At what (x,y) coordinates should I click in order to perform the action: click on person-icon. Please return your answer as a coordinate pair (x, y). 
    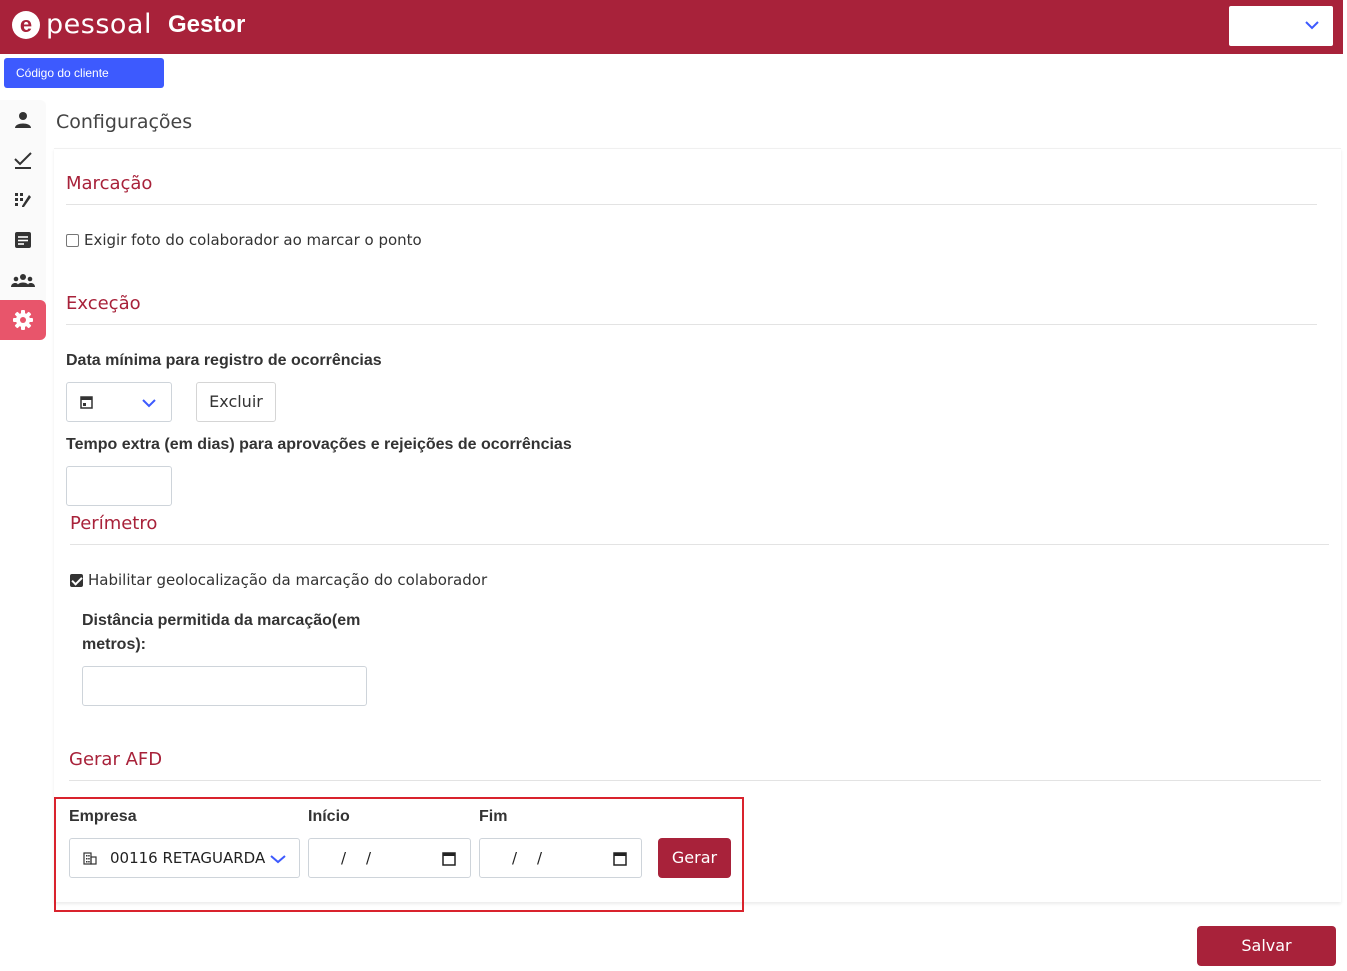
    Looking at the image, I should click on (23, 120).